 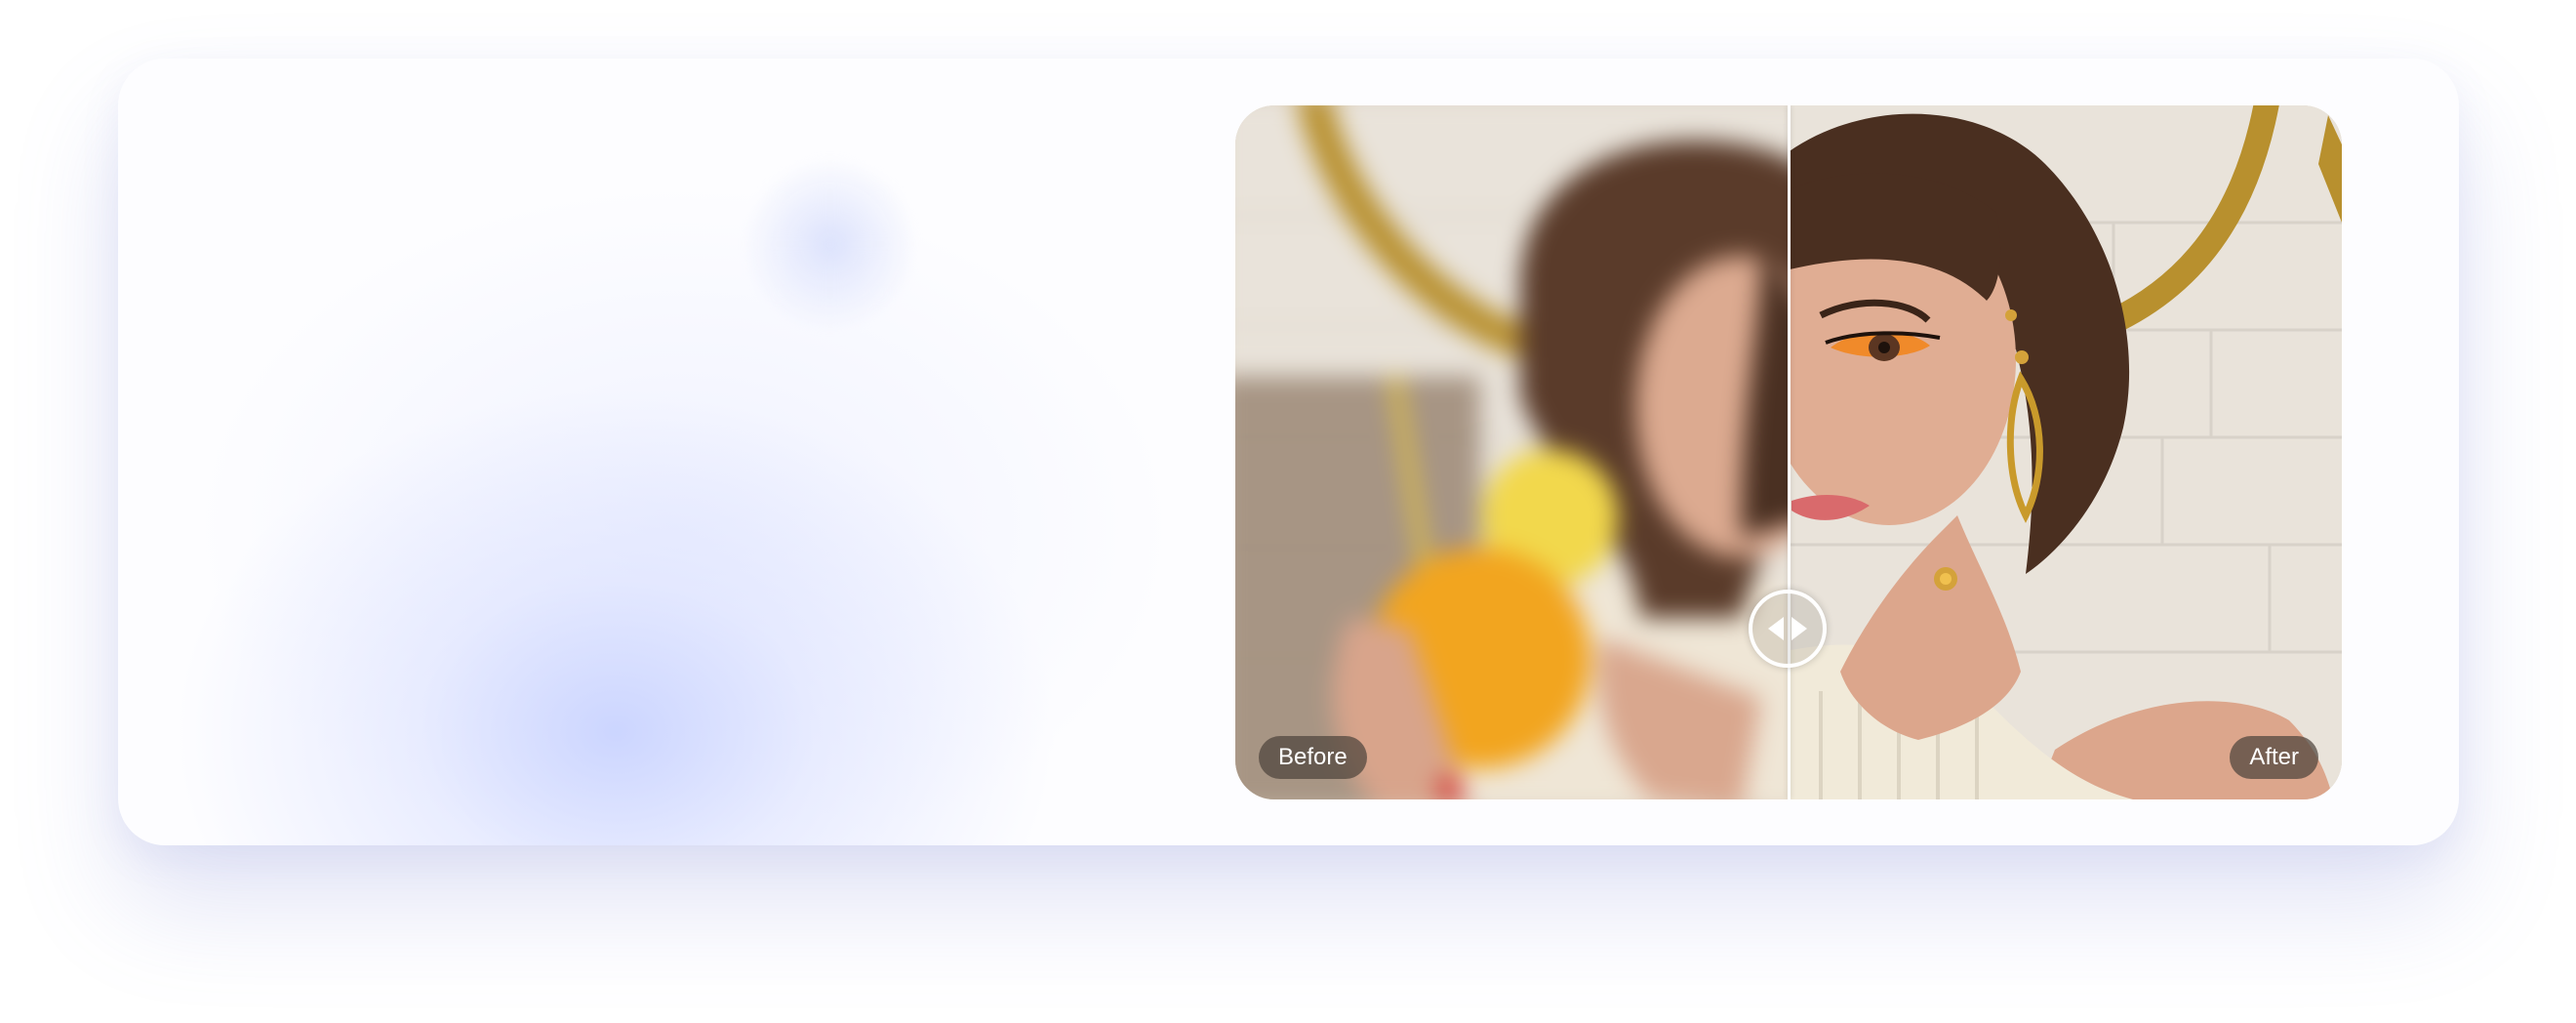 I want to click on after-image, so click(x=2065, y=452).